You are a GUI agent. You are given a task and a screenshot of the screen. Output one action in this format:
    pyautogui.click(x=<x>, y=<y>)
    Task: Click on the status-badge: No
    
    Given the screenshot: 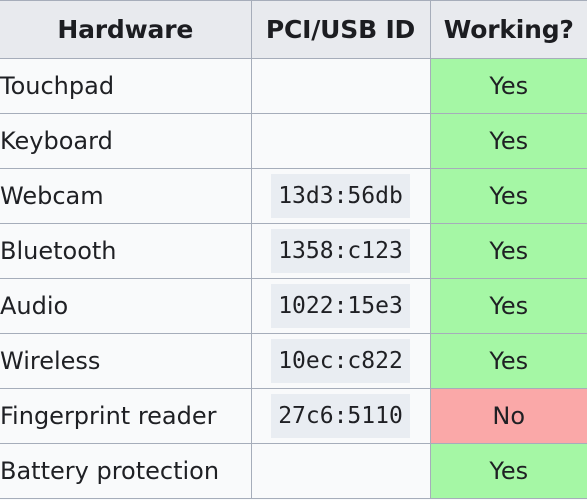 What is the action you would take?
    pyautogui.click(x=509, y=416)
    